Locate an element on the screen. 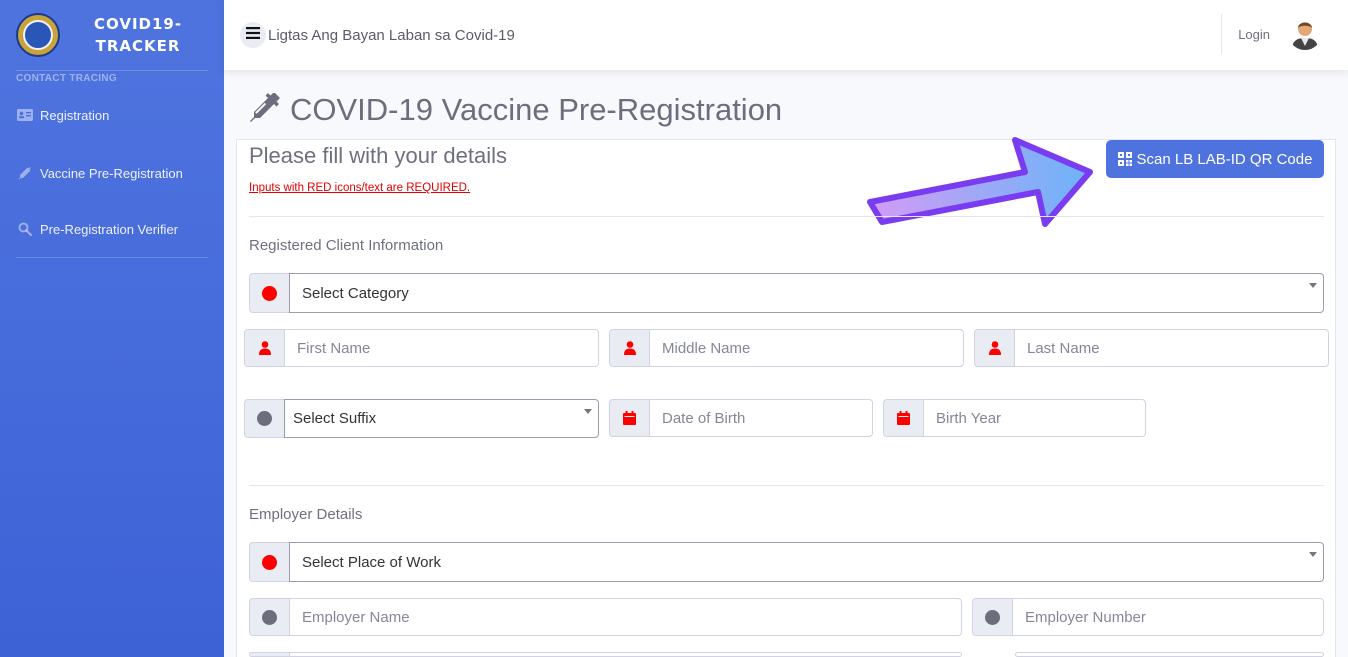 The width and height of the screenshot is (1348, 657). avatar is located at coordinates (1305, 33).